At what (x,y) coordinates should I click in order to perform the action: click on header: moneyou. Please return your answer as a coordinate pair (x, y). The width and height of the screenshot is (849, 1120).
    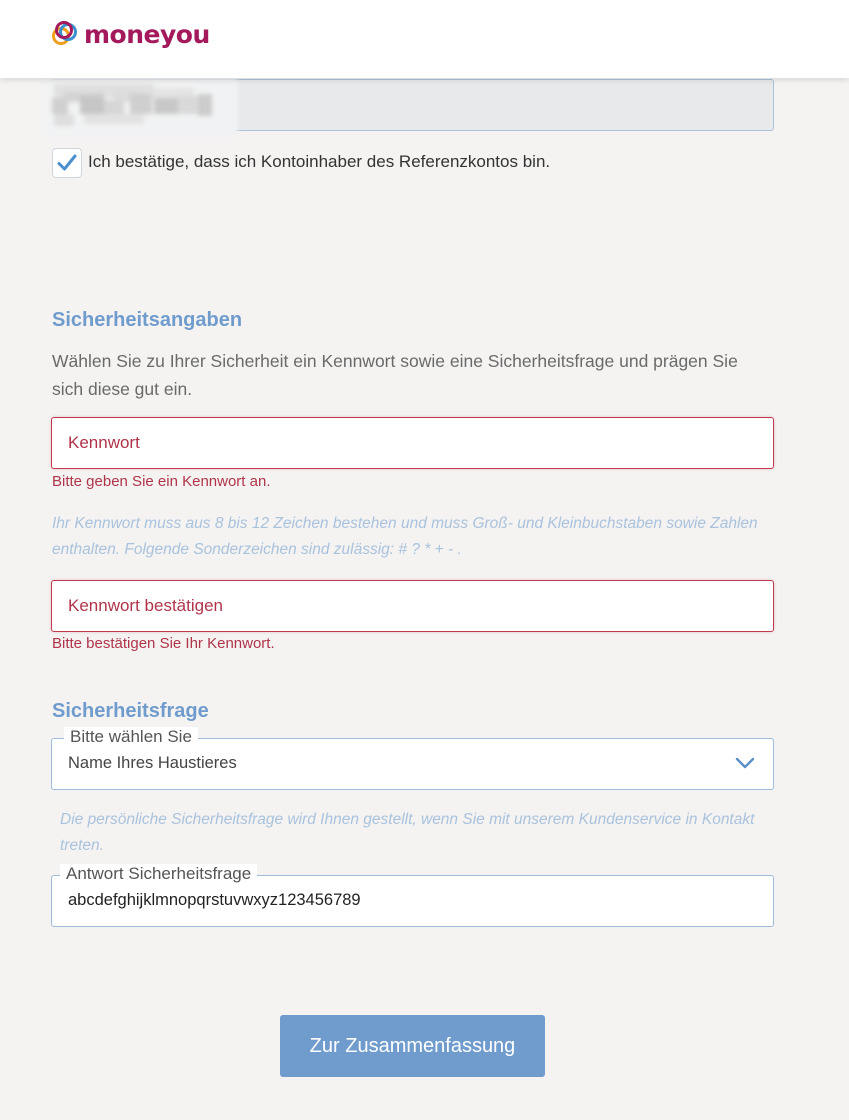
    Looking at the image, I should click on (424, 39).